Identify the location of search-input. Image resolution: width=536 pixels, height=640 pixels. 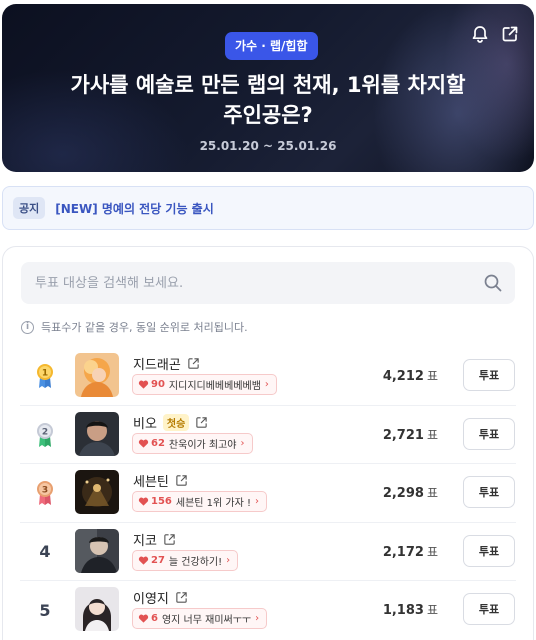
(268, 283).